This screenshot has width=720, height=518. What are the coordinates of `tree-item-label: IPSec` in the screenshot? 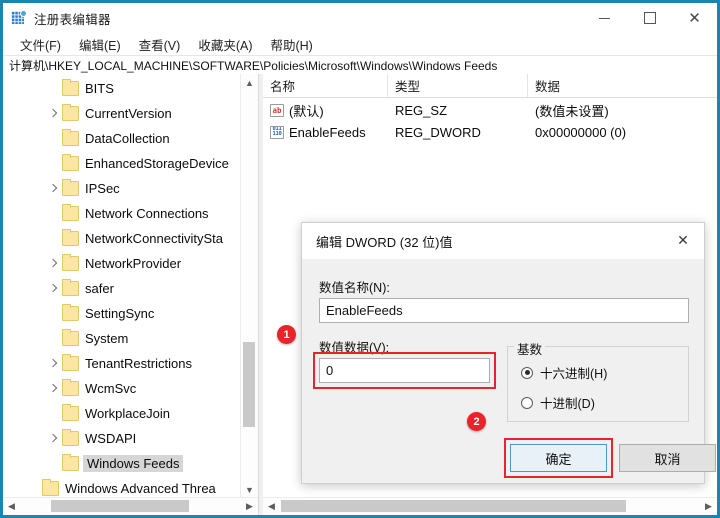 It's located at (102, 188).